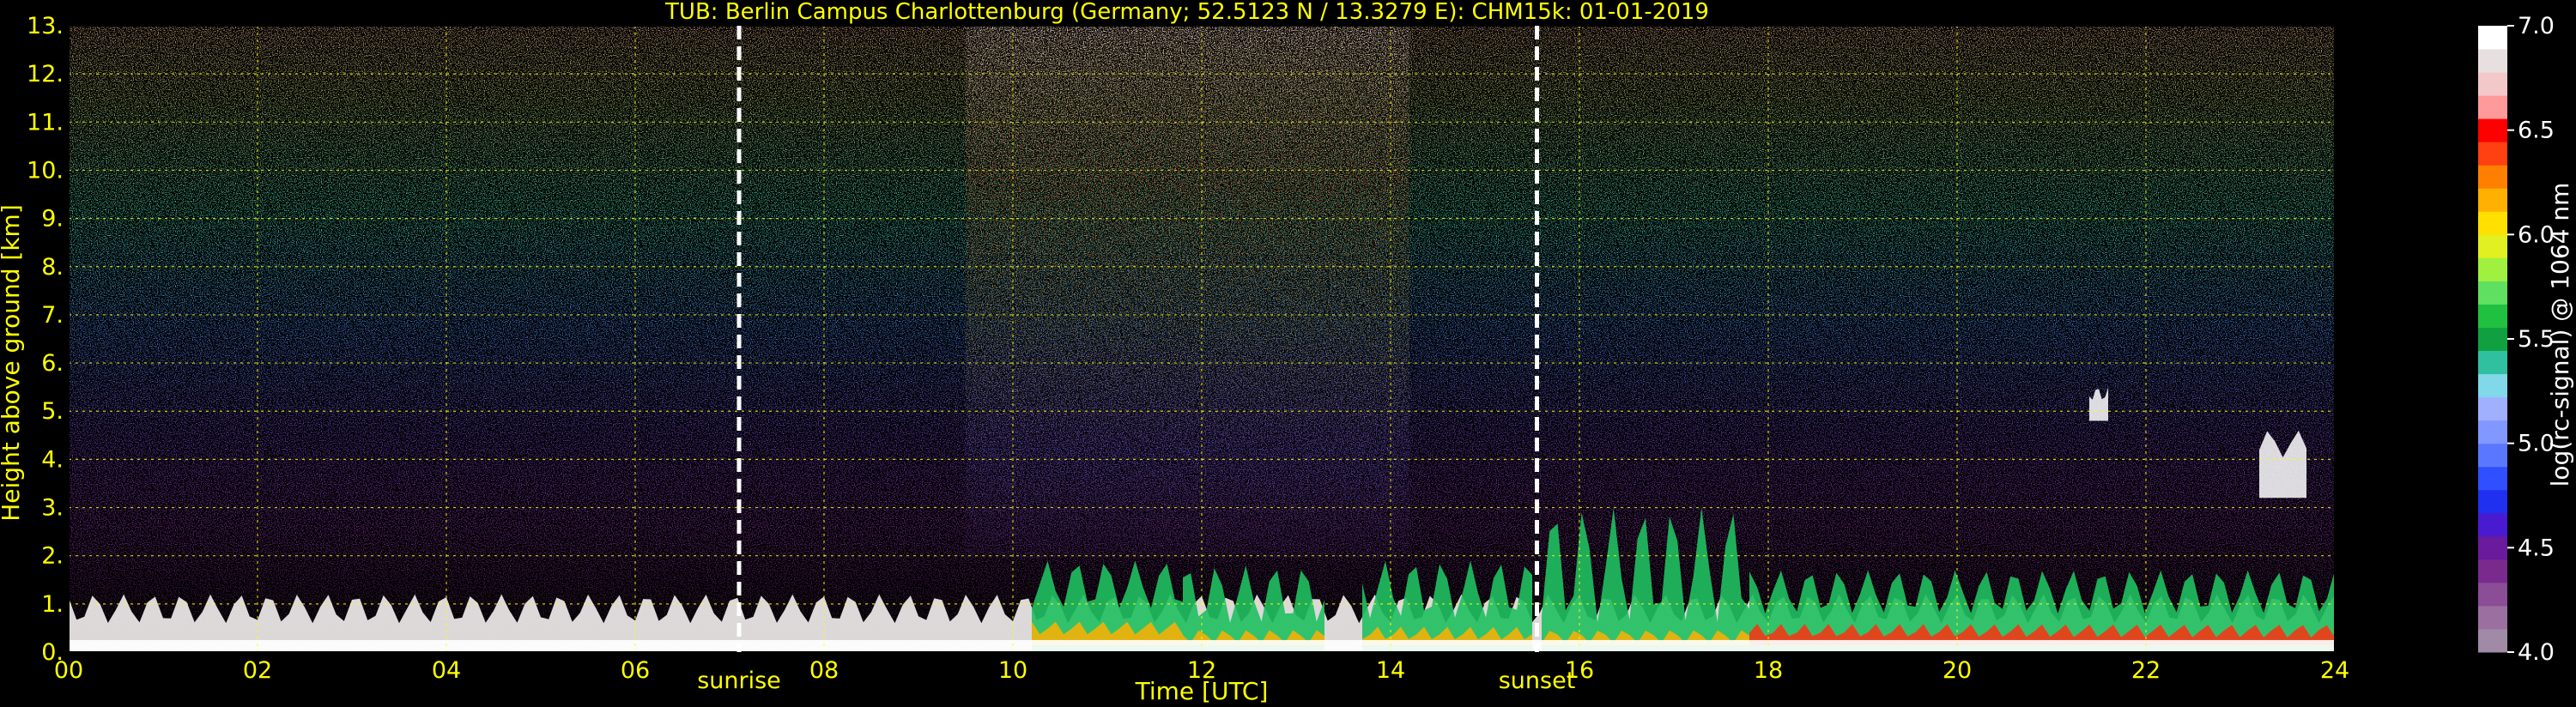  Describe the element at coordinates (2536, 26) in the screenshot. I see `colorbar-tick-7.0: 7.0` at that location.